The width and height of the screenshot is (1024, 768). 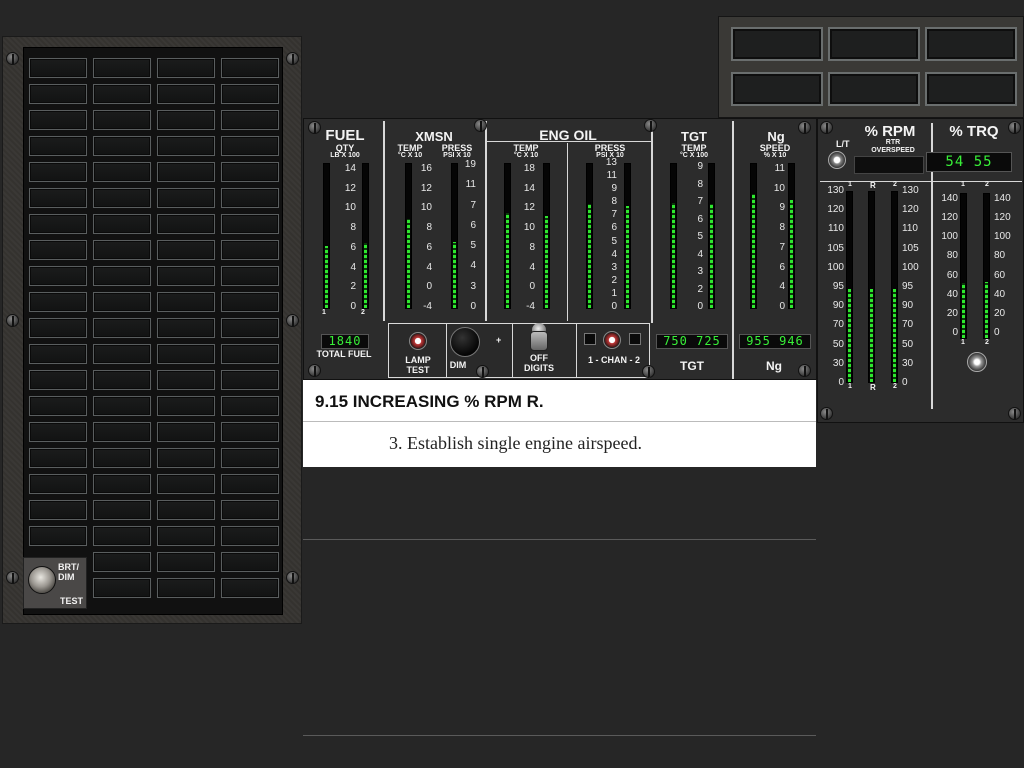 I want to click on scale-tick-label: 120, so click(x=1002, y=218).